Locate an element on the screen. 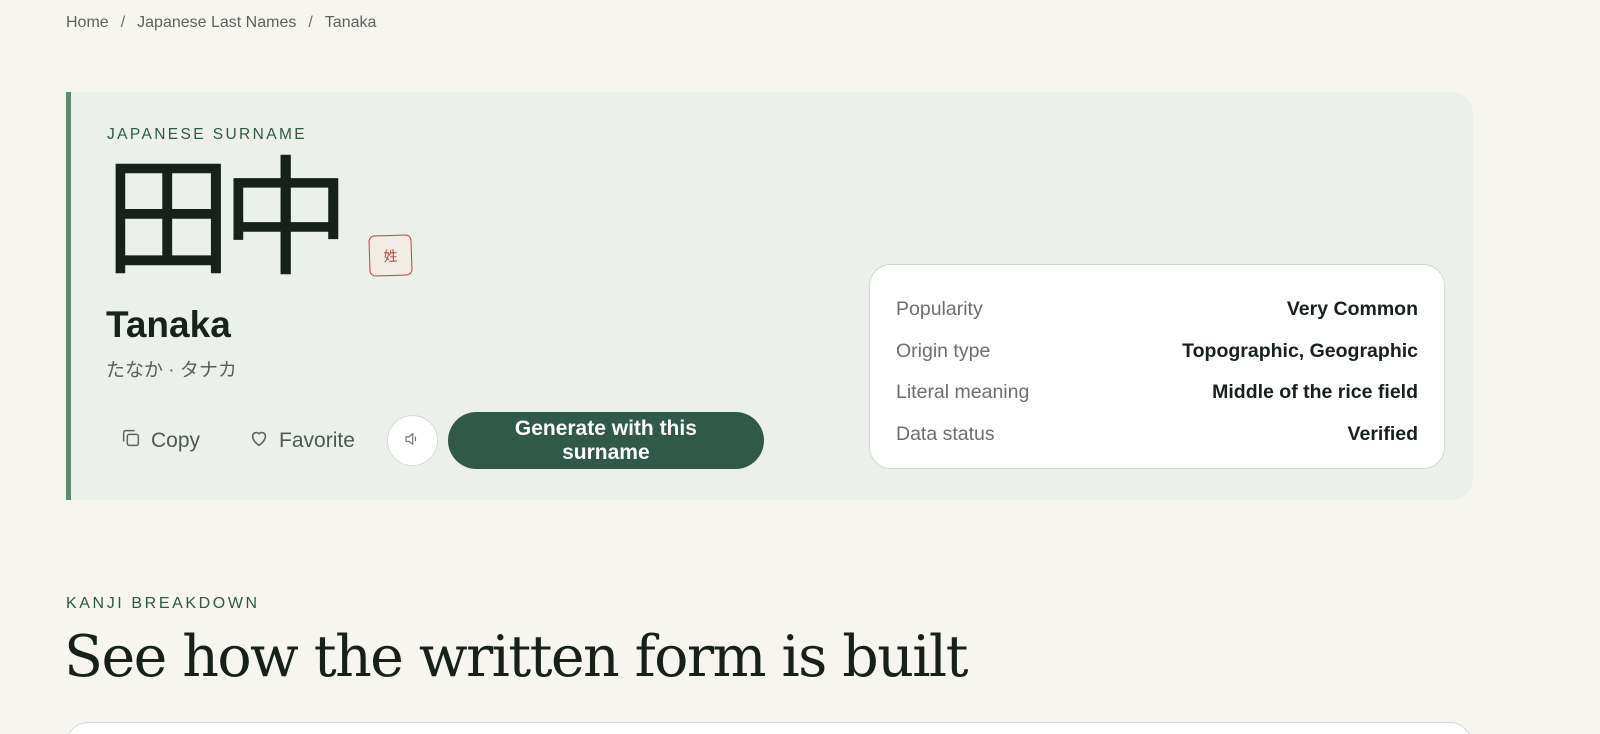 This screenshot has height=734, width=1600. pronunciation-button is located at coordinates (412, 440).